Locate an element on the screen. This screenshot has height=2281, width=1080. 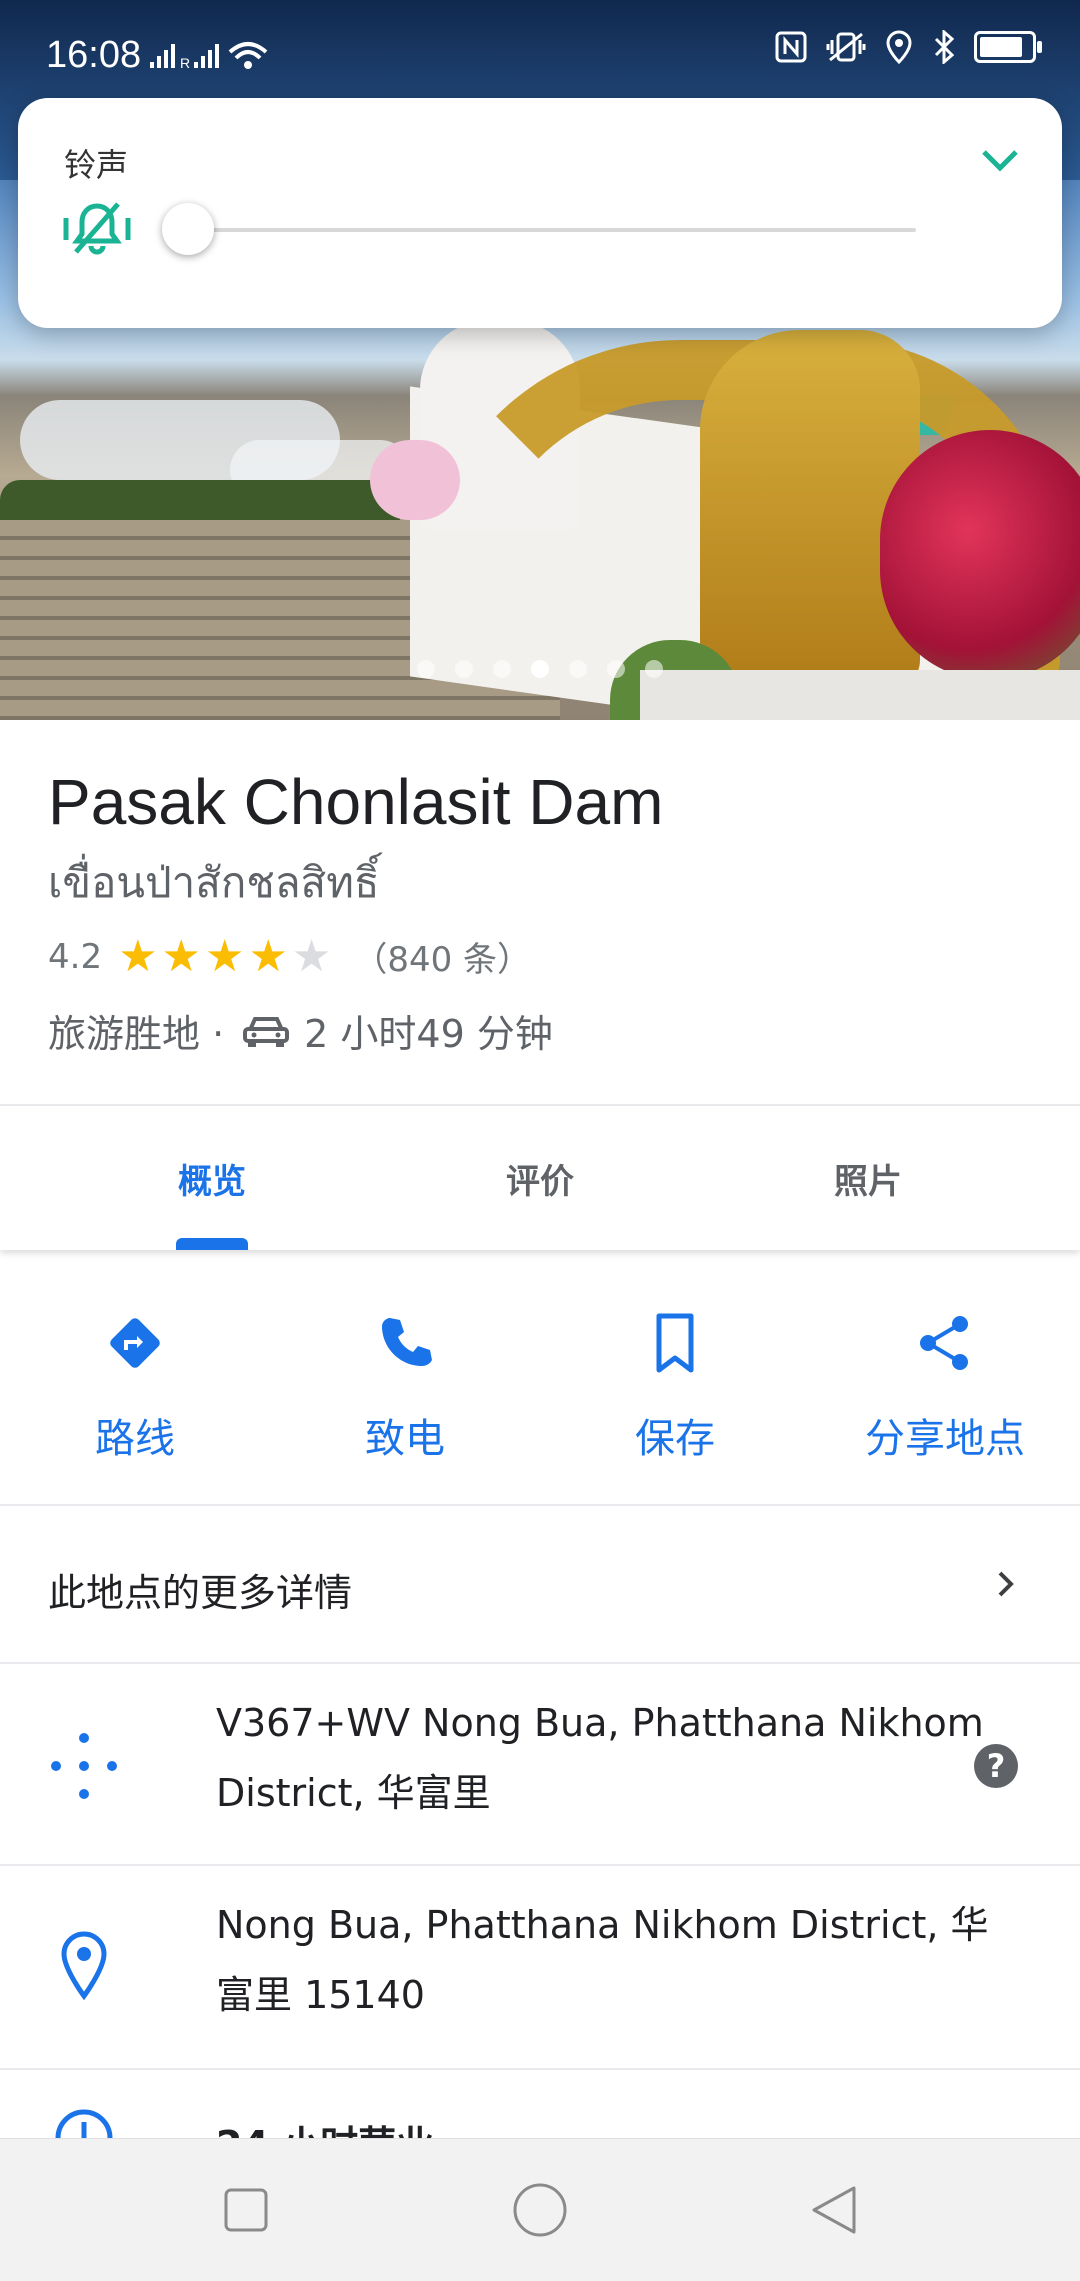
roaming-indicator: R is located at coordinates (185, 63).